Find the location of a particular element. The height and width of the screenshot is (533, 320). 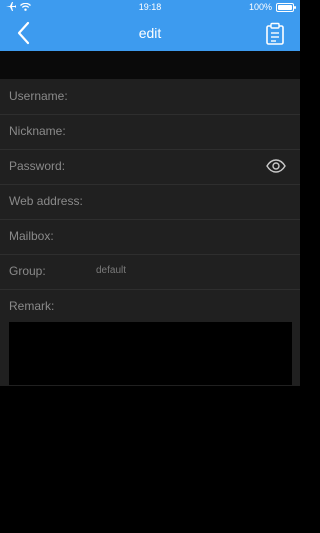

top-bar: 19:18 100% edit is located at coordinates (150, 25).